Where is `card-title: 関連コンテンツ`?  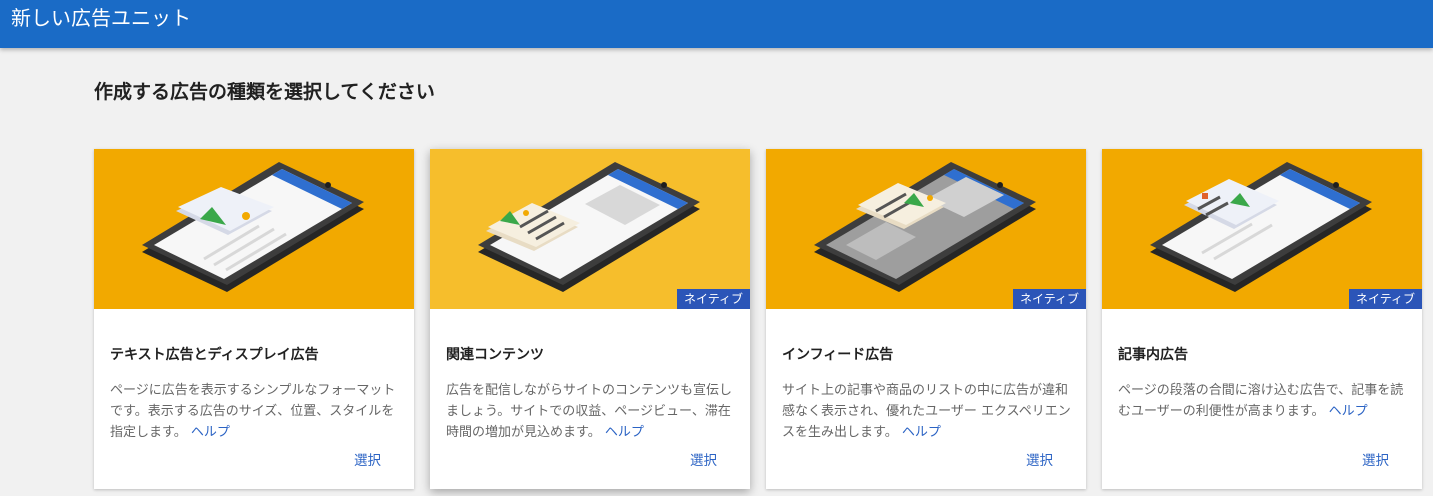 card-title: 関連コンテンツ is located at coordinates (495, 355).